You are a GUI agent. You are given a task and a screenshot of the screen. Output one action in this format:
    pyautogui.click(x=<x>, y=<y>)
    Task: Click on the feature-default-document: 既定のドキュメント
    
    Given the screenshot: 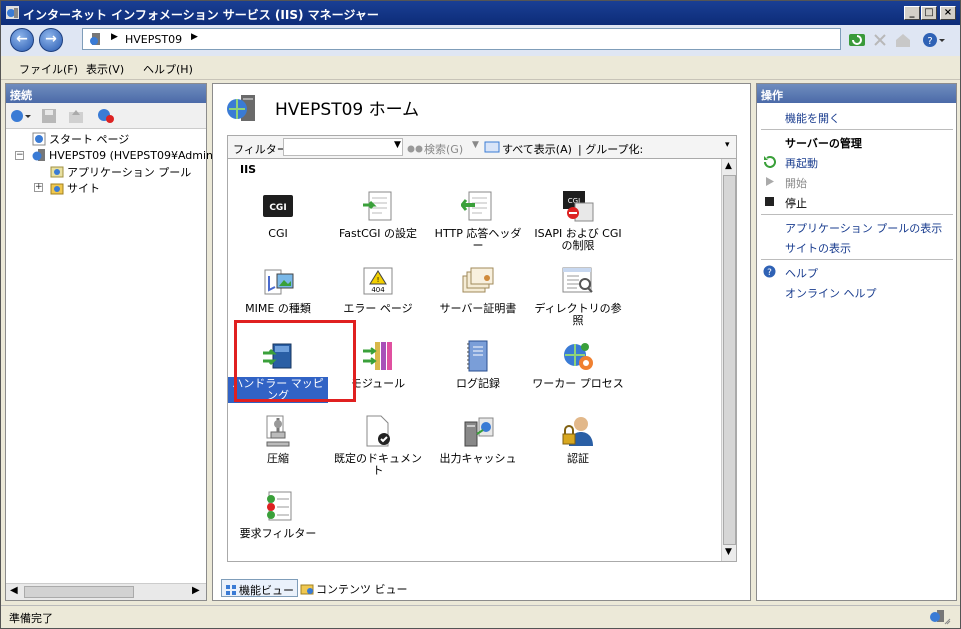 What is the action you would take?
    pyautogui.click(x=378, y=446)
    